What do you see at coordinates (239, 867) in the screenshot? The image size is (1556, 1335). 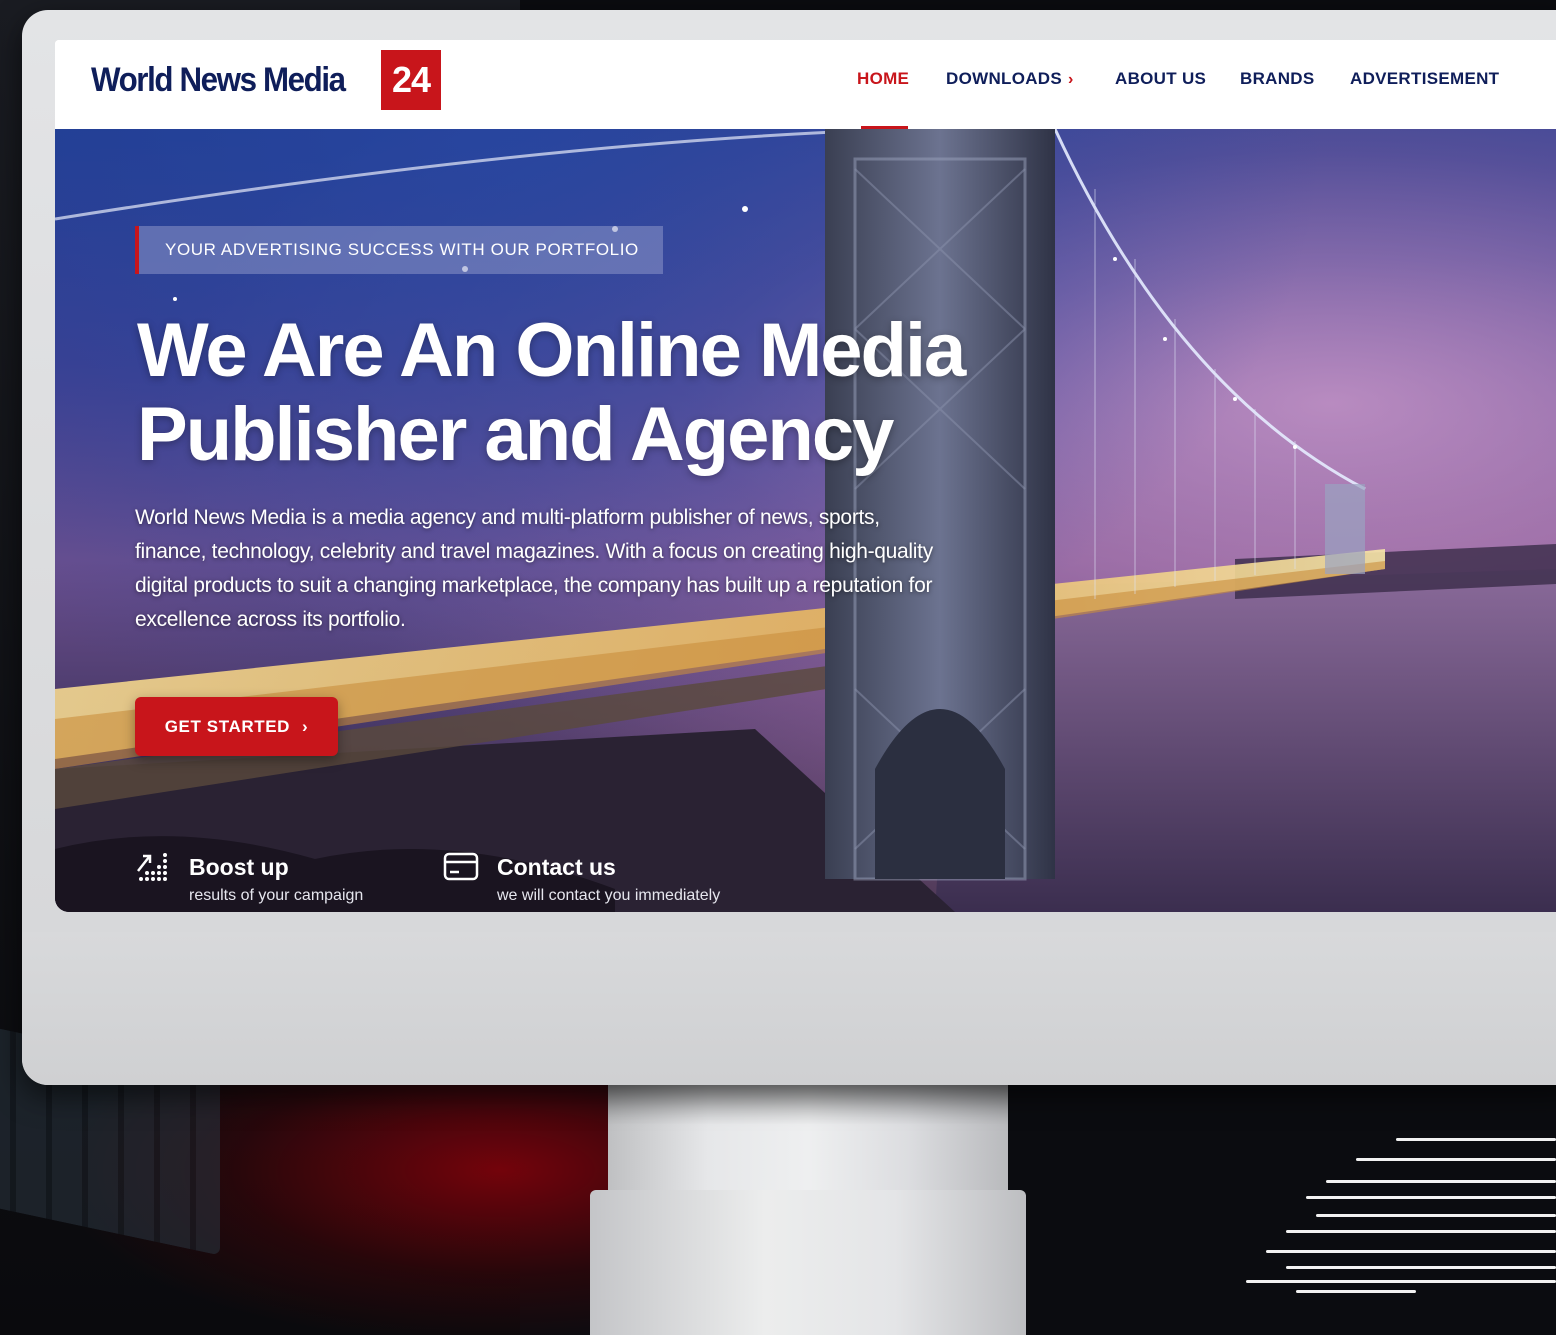 I see `feature-title: Boost up` at bounding box center [239, 867].